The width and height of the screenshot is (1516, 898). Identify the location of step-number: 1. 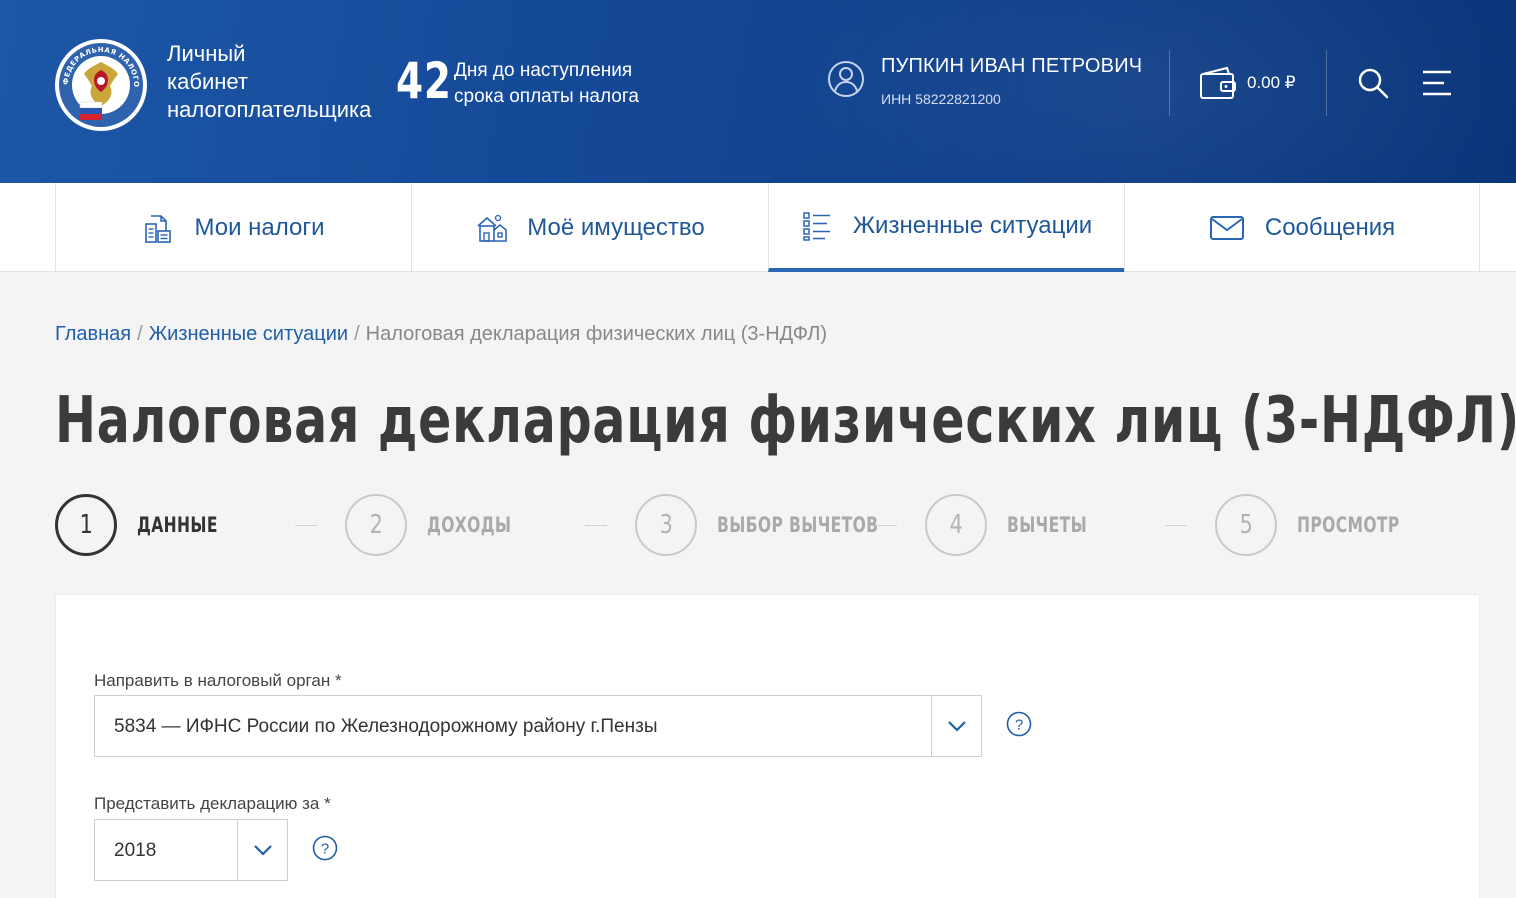
(86, 525).